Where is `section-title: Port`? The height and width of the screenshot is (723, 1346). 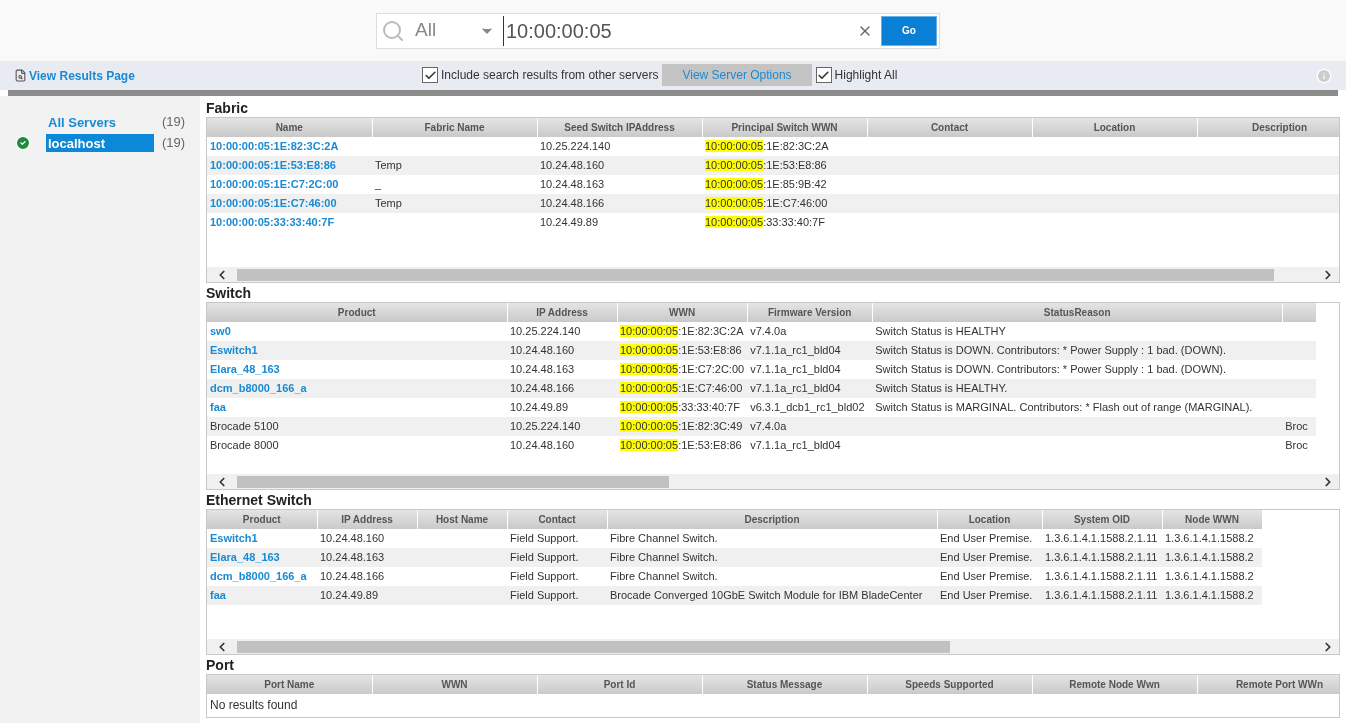
section-title: Port is located at coordinates (220, 665).